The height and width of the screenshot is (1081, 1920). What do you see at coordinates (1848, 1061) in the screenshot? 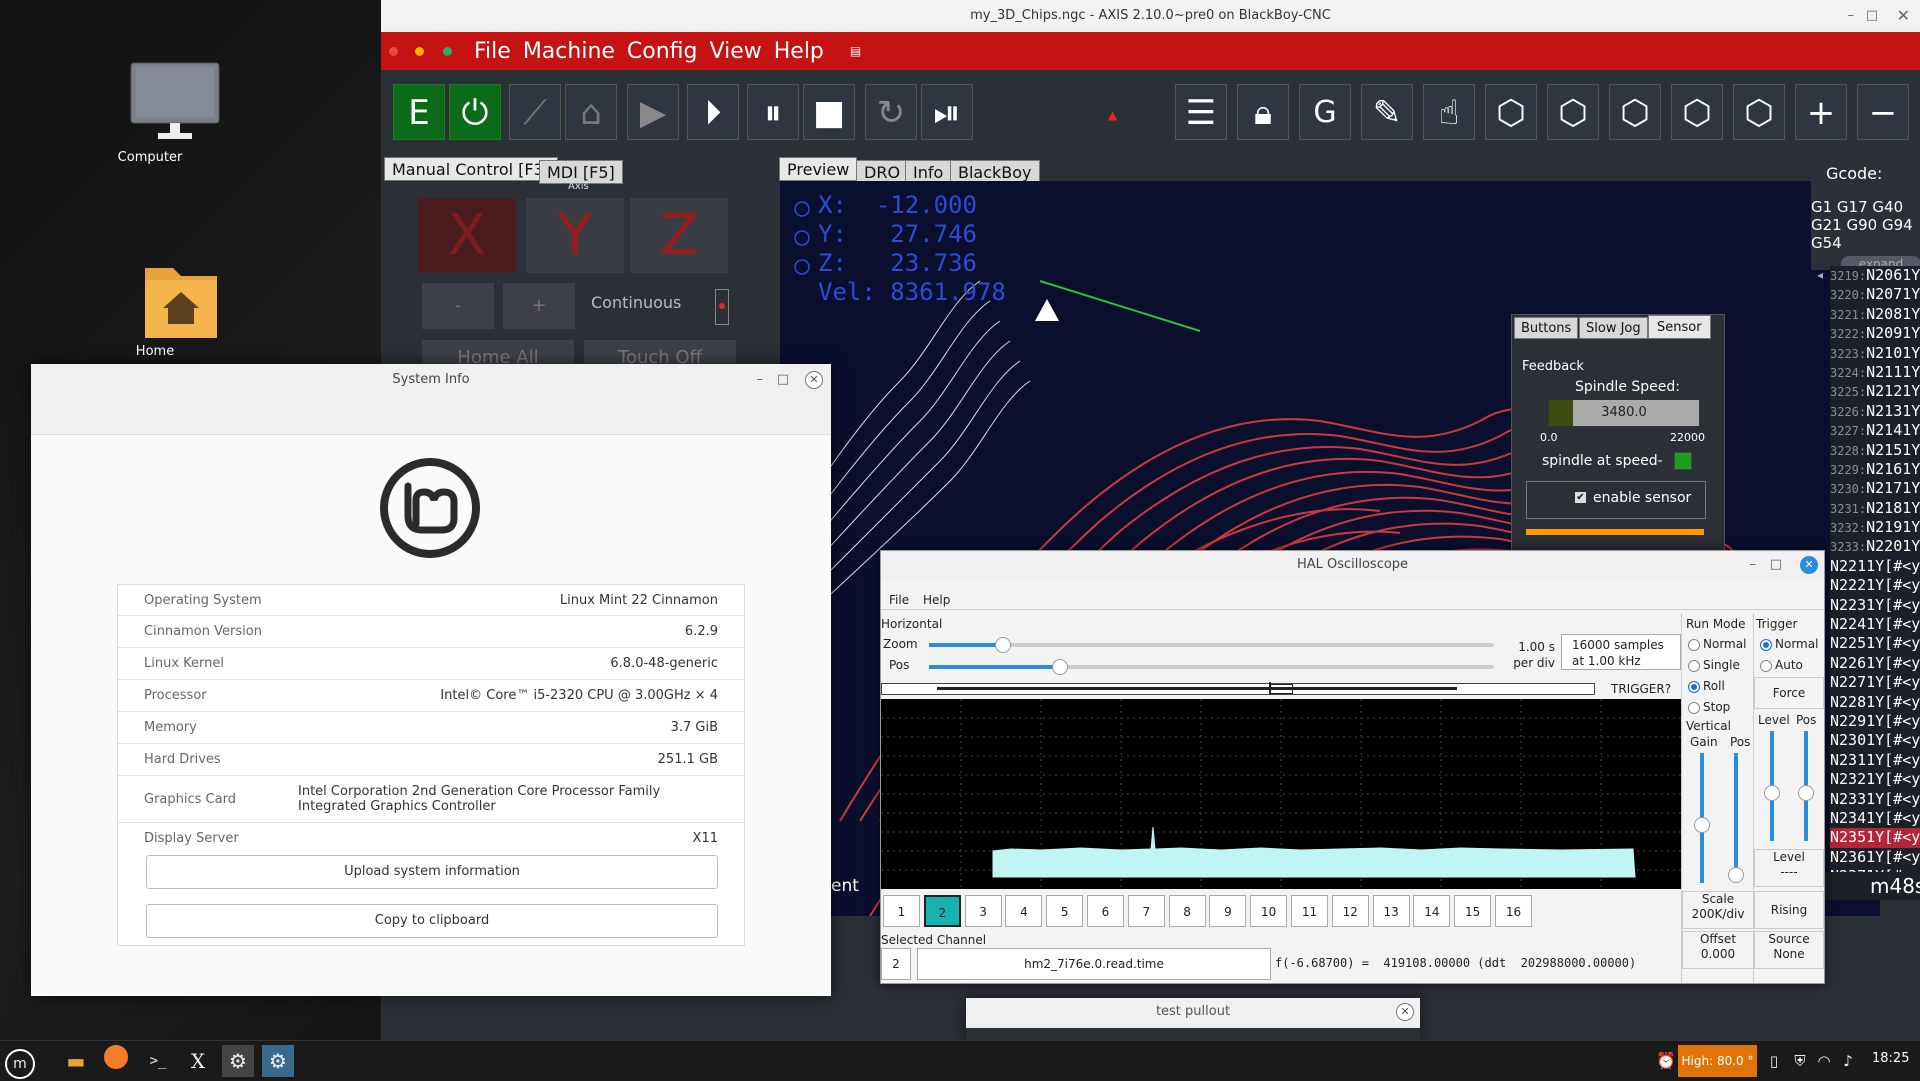
I see `volume-icon: ♪` at bounding box center [1848, 1061].